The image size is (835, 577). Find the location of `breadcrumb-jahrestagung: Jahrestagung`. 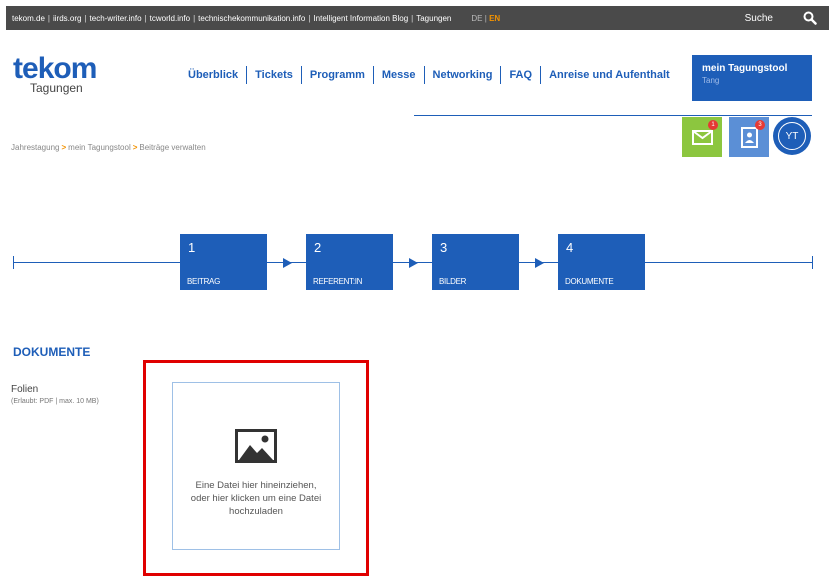

breadcrumb-jahrestagung: Jahrestagung is located at coordinates (35, 147).